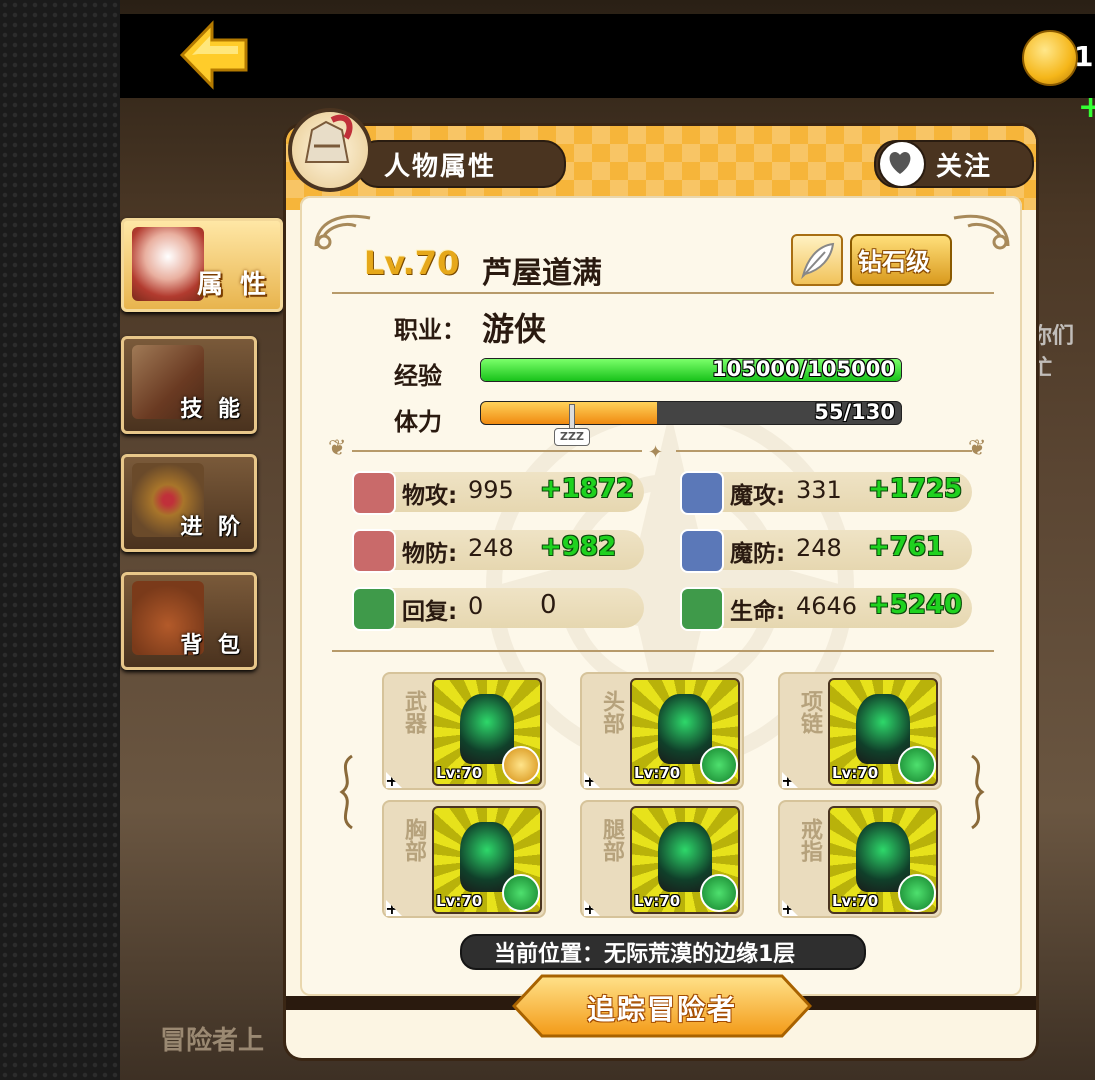 This screenshot has width=1095, height=1080. What do you see at coordinates (702, 493) in the screenshot?
I see `hexagram-icon` at bounding box center [702, 493].